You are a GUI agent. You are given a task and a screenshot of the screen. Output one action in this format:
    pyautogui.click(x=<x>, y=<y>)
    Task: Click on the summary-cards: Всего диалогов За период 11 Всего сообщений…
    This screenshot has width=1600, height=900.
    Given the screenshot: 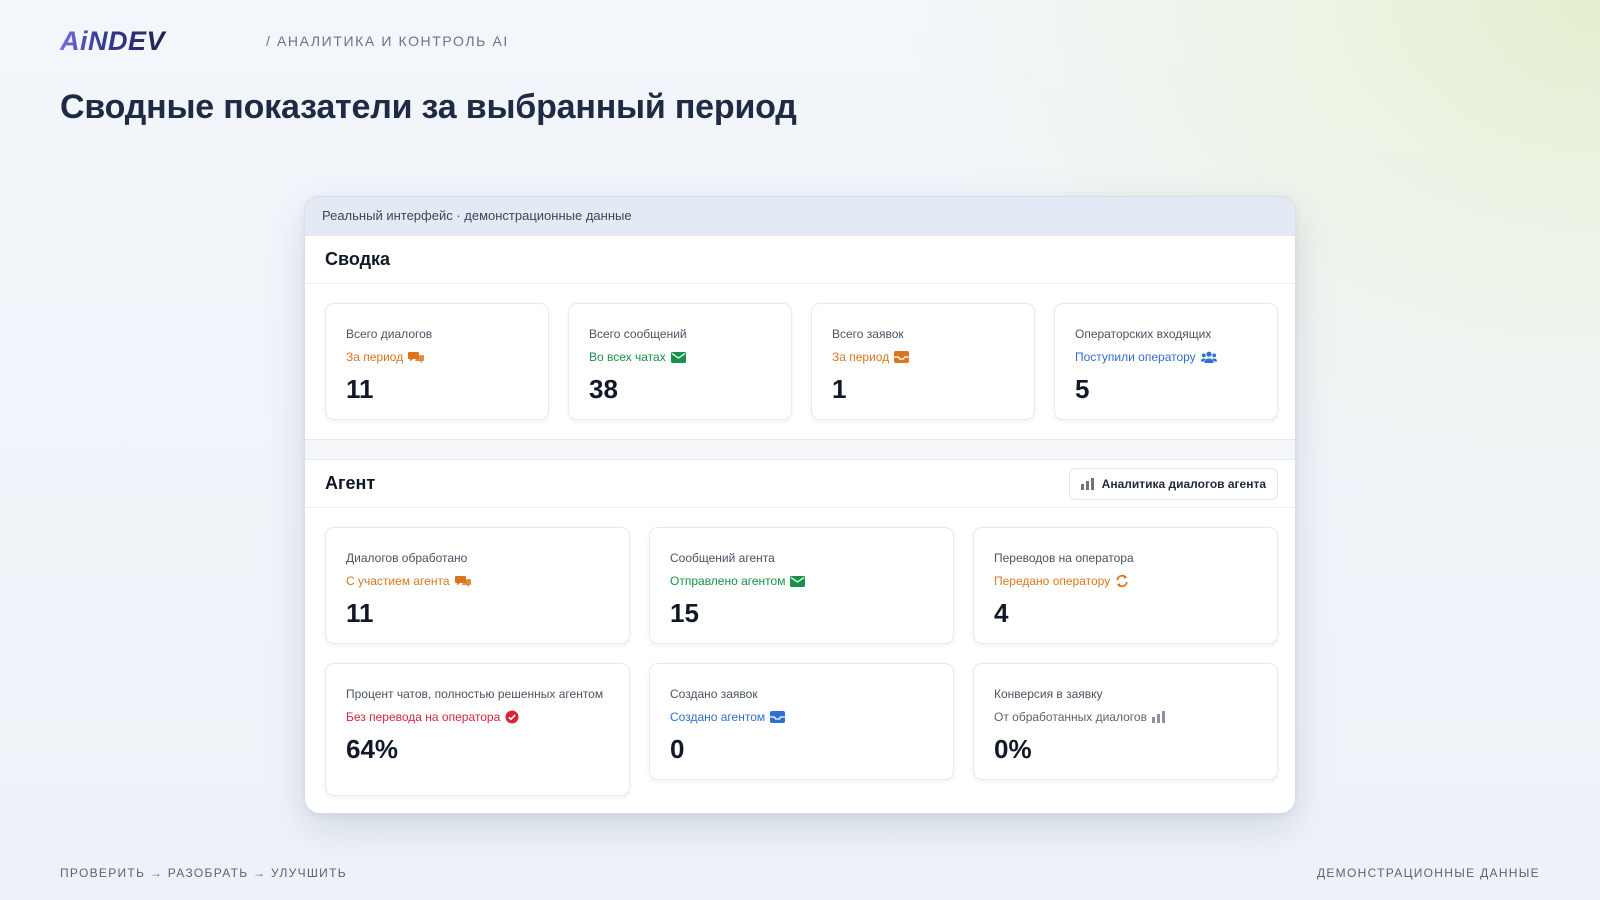 What is the action you would take?
    pyautogui.click(x=801, y=361)
    